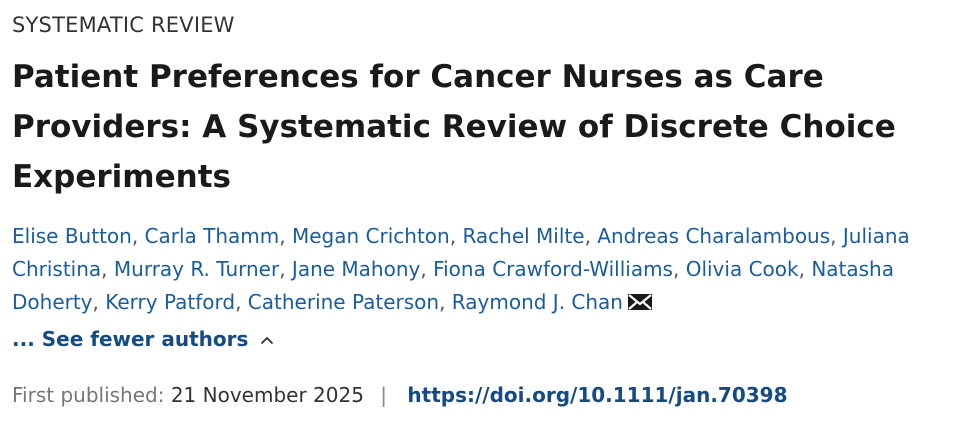  I want to click on author-link: Elise Button, so click(72, 236).